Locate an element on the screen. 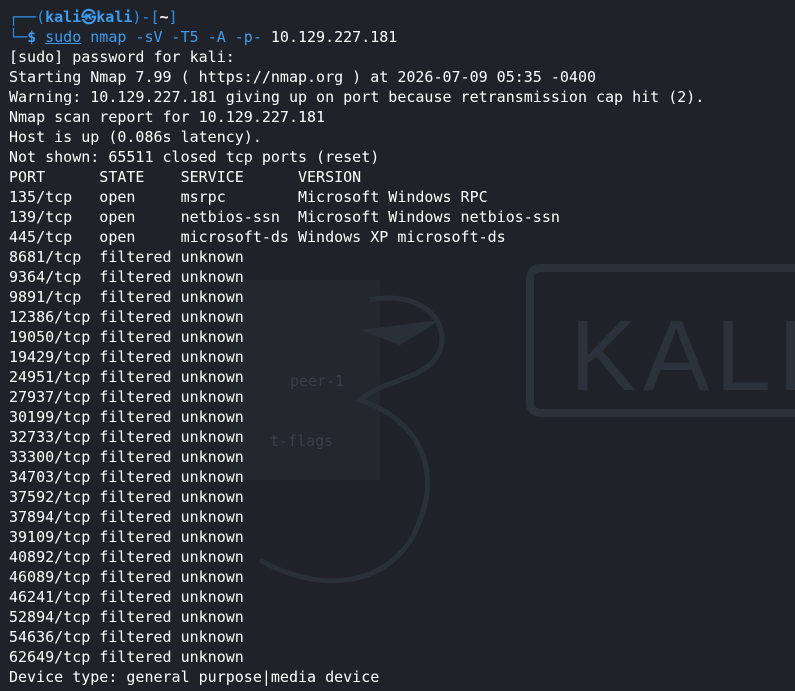 The width and height of the screenshot is (795, 691). output-line: 37894/tcp filtered unknown is located at coordinates (126, 517).